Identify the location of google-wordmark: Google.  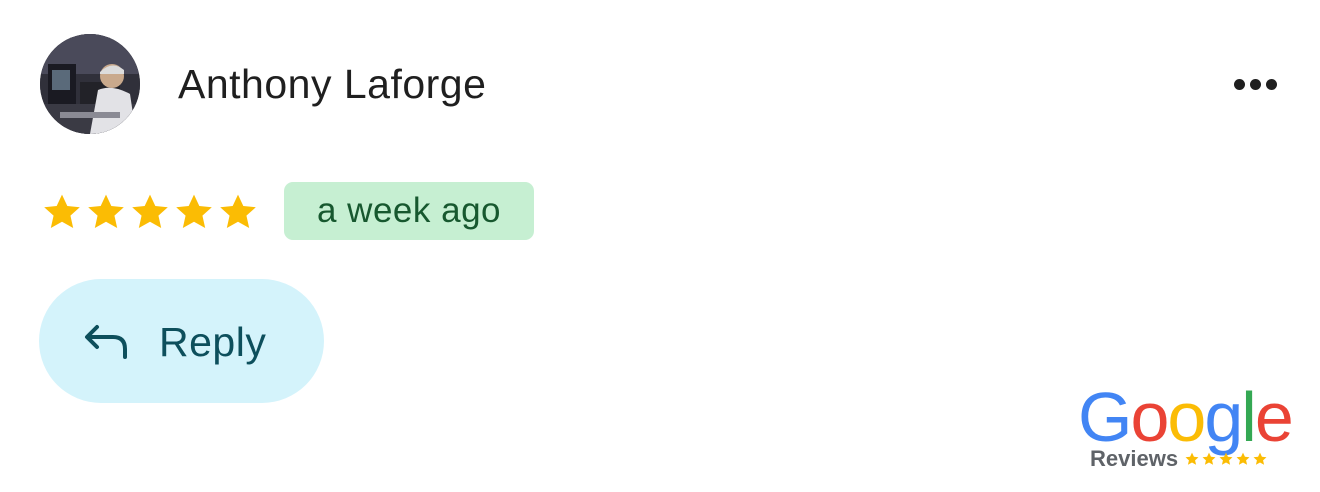
(1186, 417).